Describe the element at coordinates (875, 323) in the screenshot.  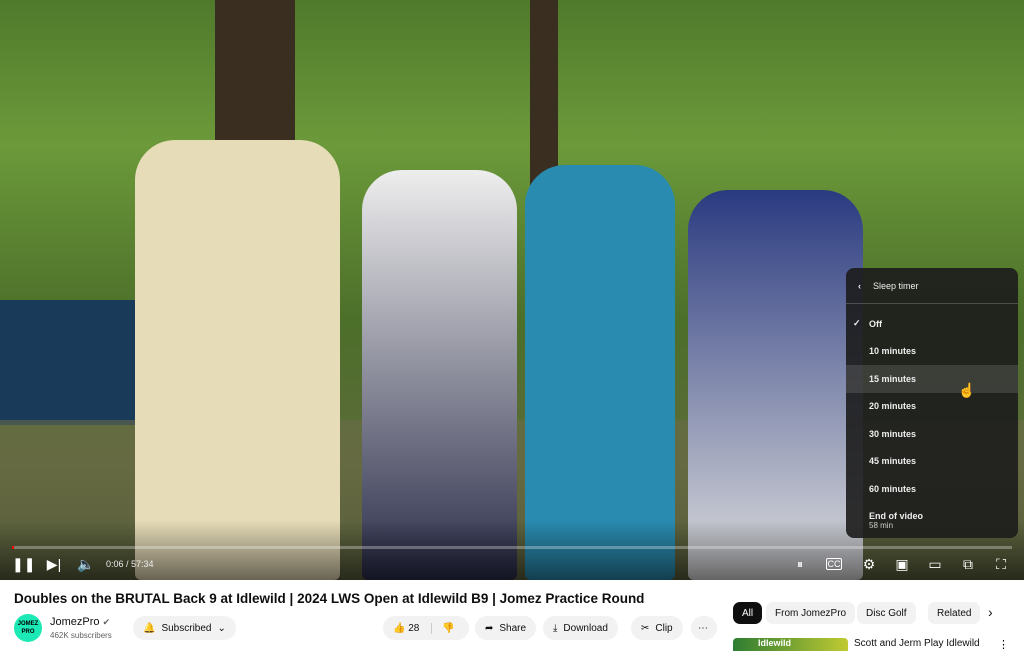
I see `menu-item-label: Off` at that location.